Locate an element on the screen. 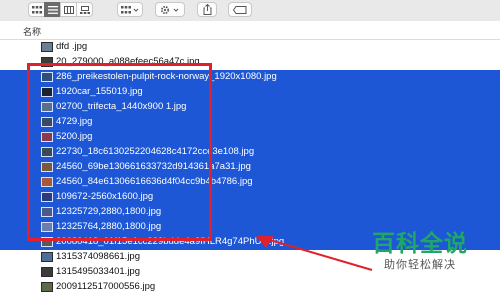  finder-toolbar is located at coordinates (250, 11).